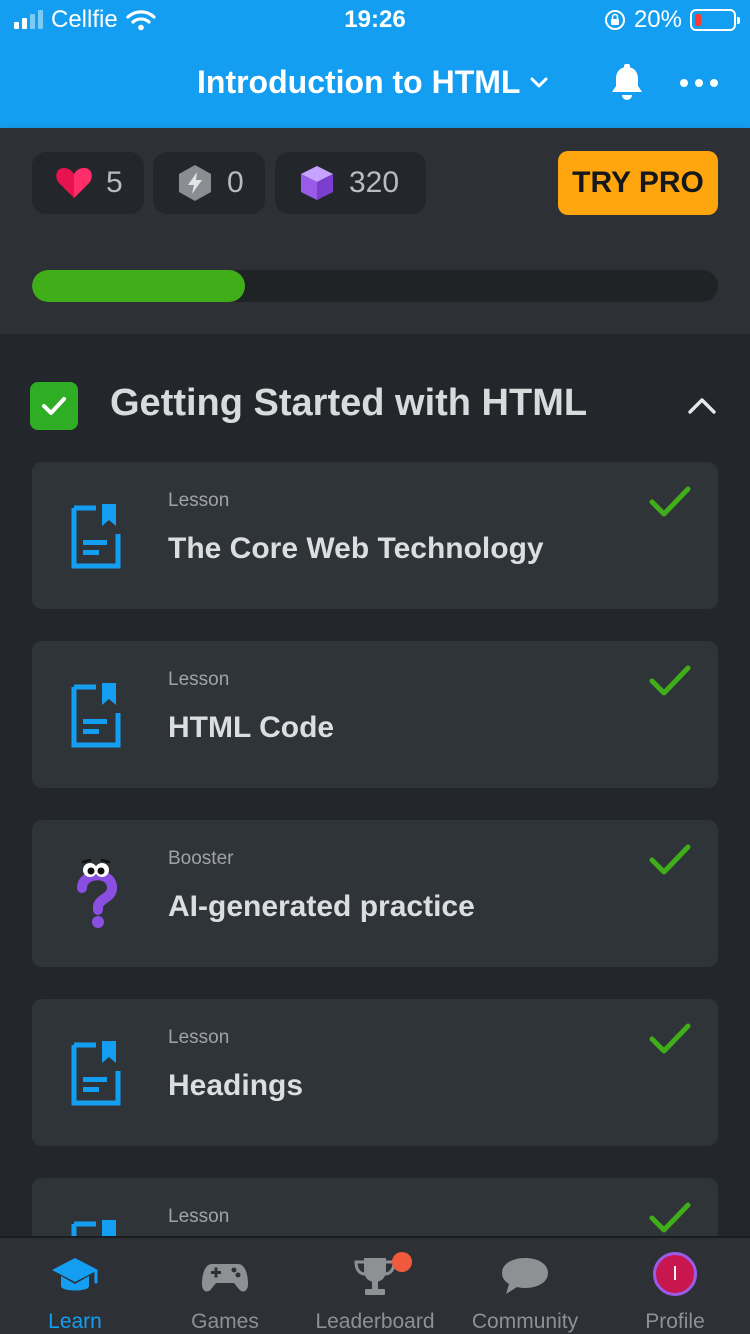 This screenshot has height=1334, width=750. I want to click on status-bar: Cellfie 19:26 20%, so click(375, 20).